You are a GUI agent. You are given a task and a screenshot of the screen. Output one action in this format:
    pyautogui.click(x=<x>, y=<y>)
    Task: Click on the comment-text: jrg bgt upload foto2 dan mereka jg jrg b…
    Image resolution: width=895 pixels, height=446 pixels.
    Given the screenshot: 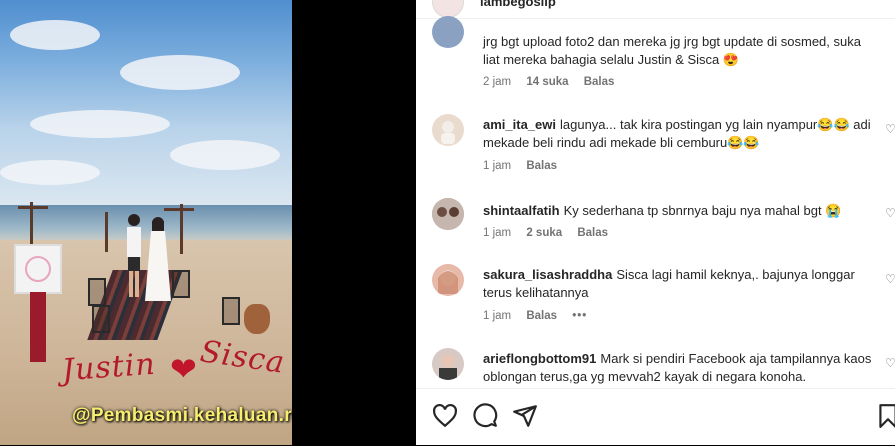 What is the action you would take?
    pyautogui.click(x=672, y=50)
    